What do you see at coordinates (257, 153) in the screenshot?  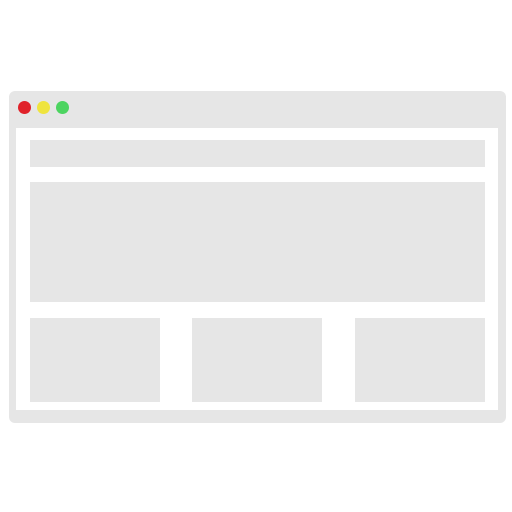 I see `header-placeholder` at bounding box center [257, 153].